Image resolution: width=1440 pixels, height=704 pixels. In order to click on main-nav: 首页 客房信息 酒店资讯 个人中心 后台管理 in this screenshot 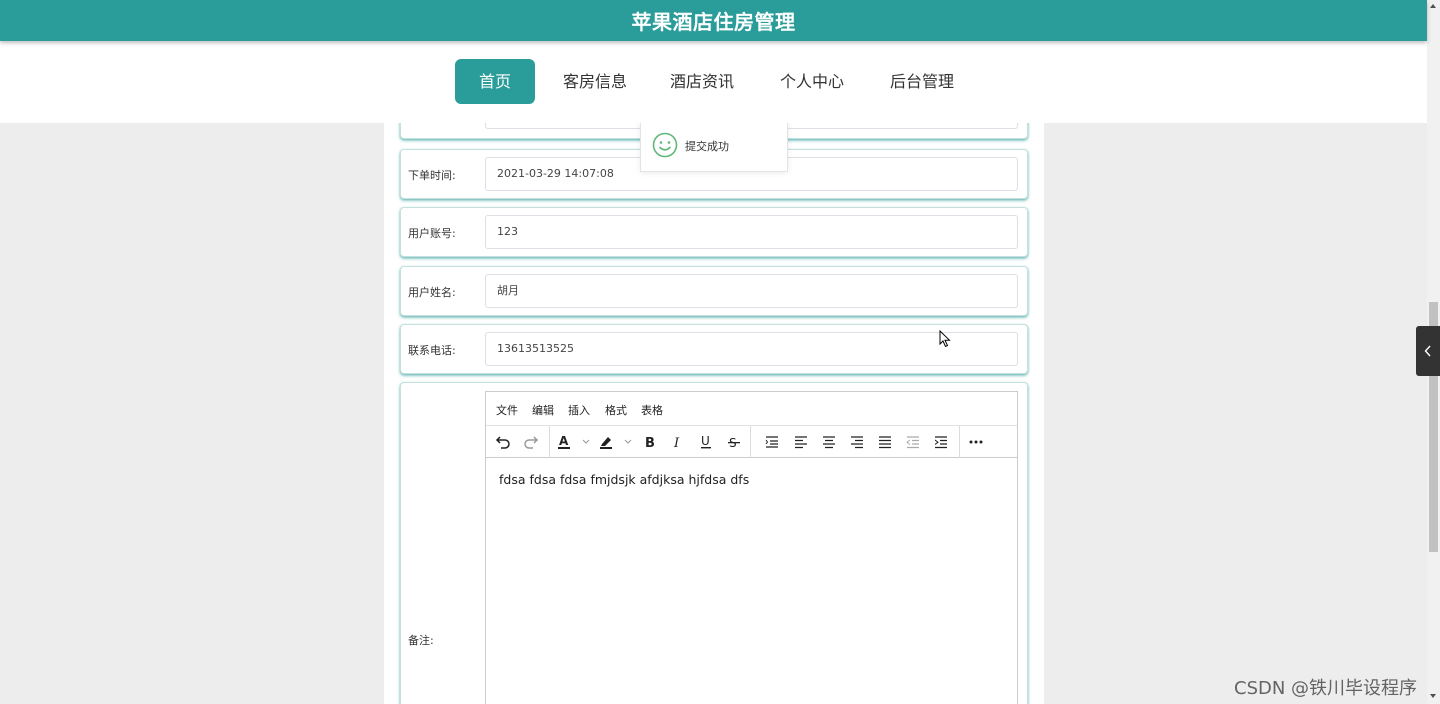, I will do `click(713, 82)`.